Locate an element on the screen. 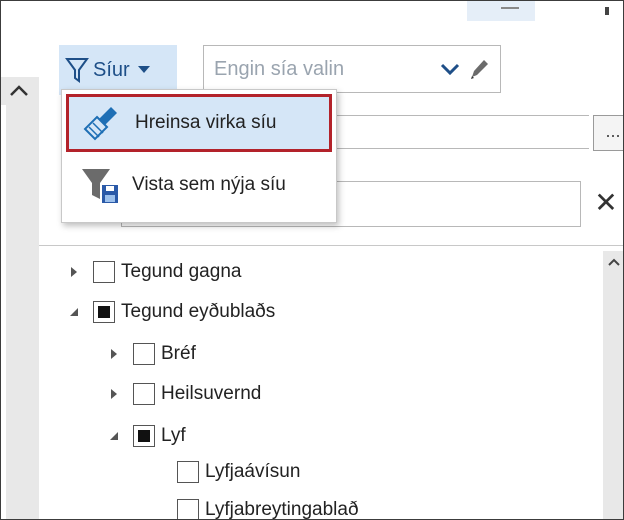 The width and height of the screenshot is (624, 520). chevron-up-icon is located at coordinates (19, 91).